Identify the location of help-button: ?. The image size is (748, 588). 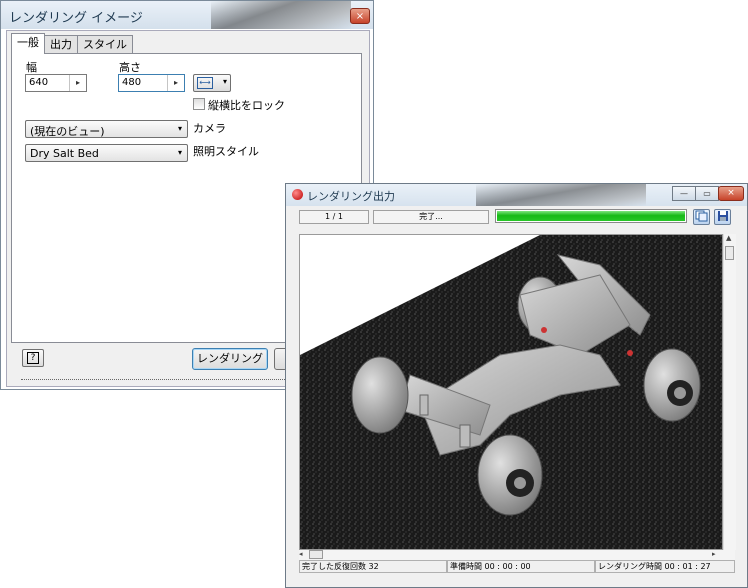
(33, 358).